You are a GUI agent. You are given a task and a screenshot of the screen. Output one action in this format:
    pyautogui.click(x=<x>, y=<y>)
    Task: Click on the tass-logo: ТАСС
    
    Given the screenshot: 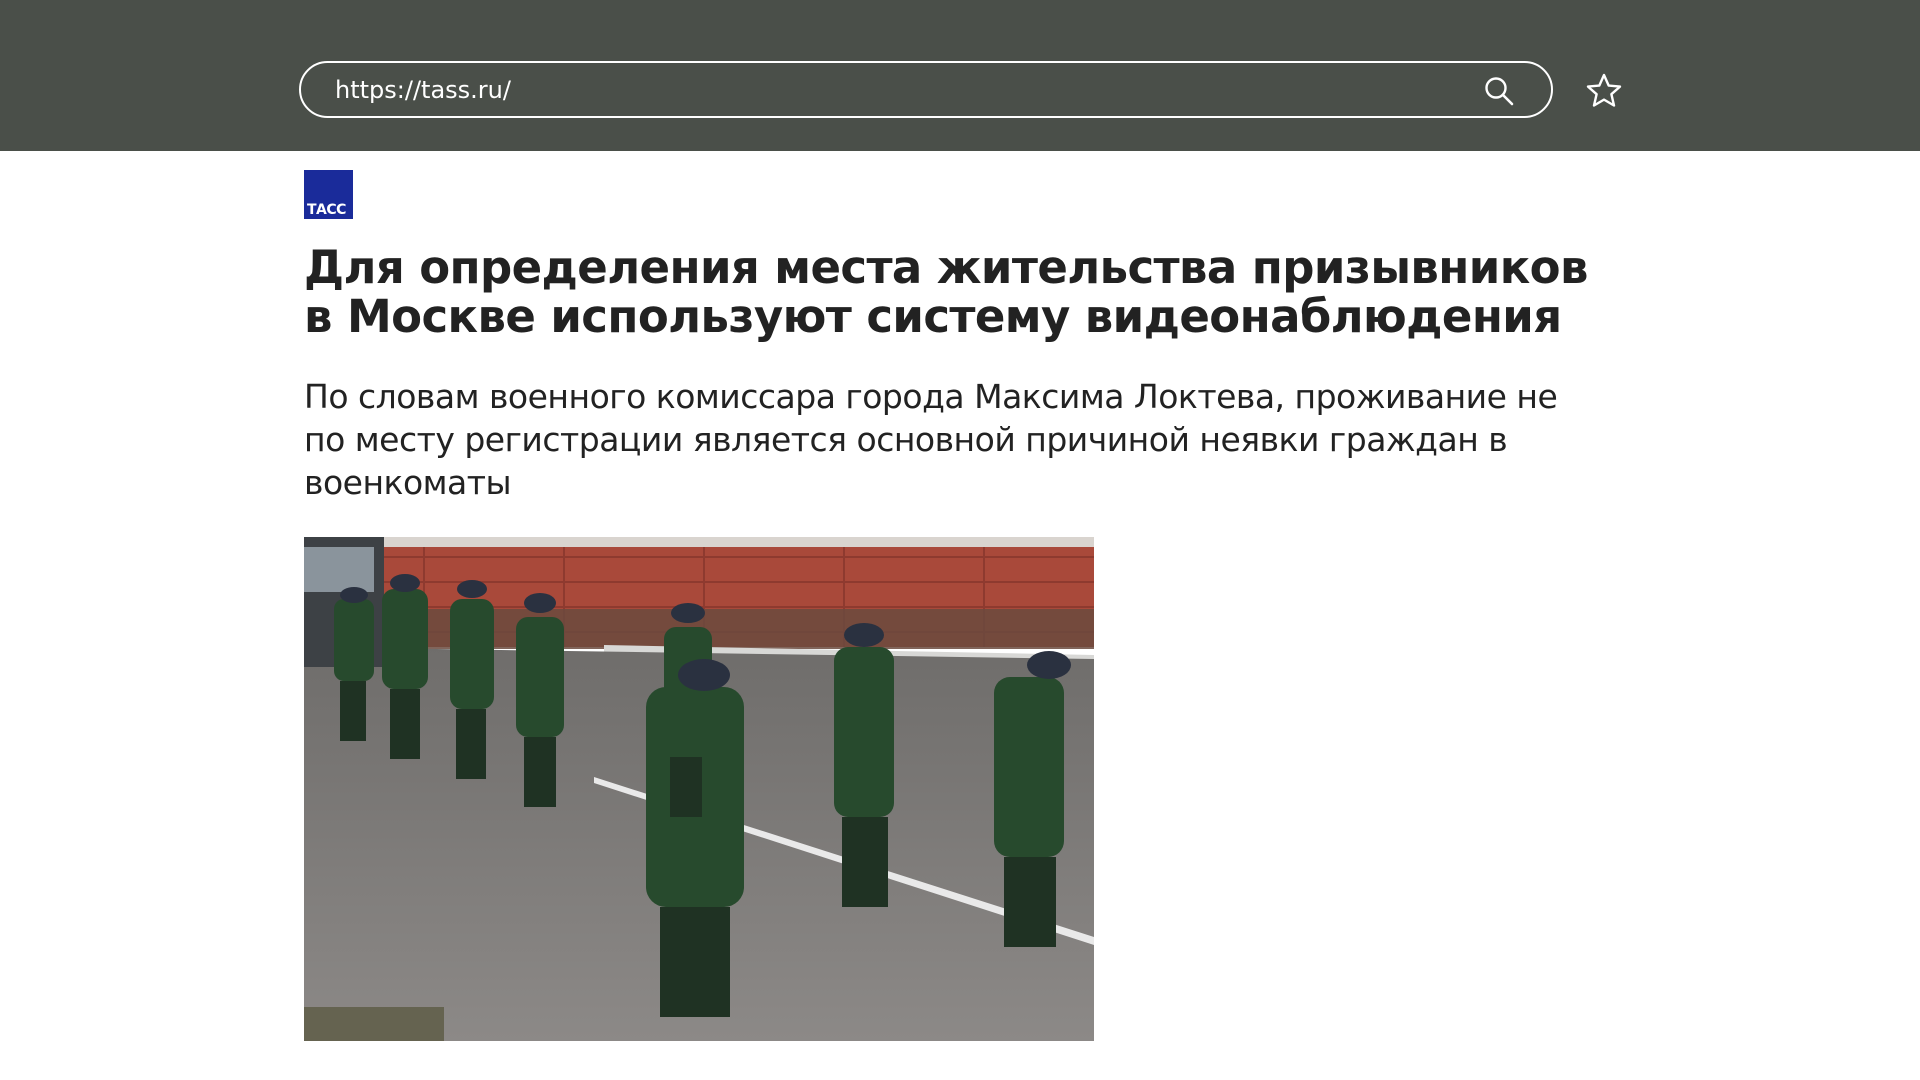 What is the action you would take?
    pyautogui.click(x=328, y=194)
    